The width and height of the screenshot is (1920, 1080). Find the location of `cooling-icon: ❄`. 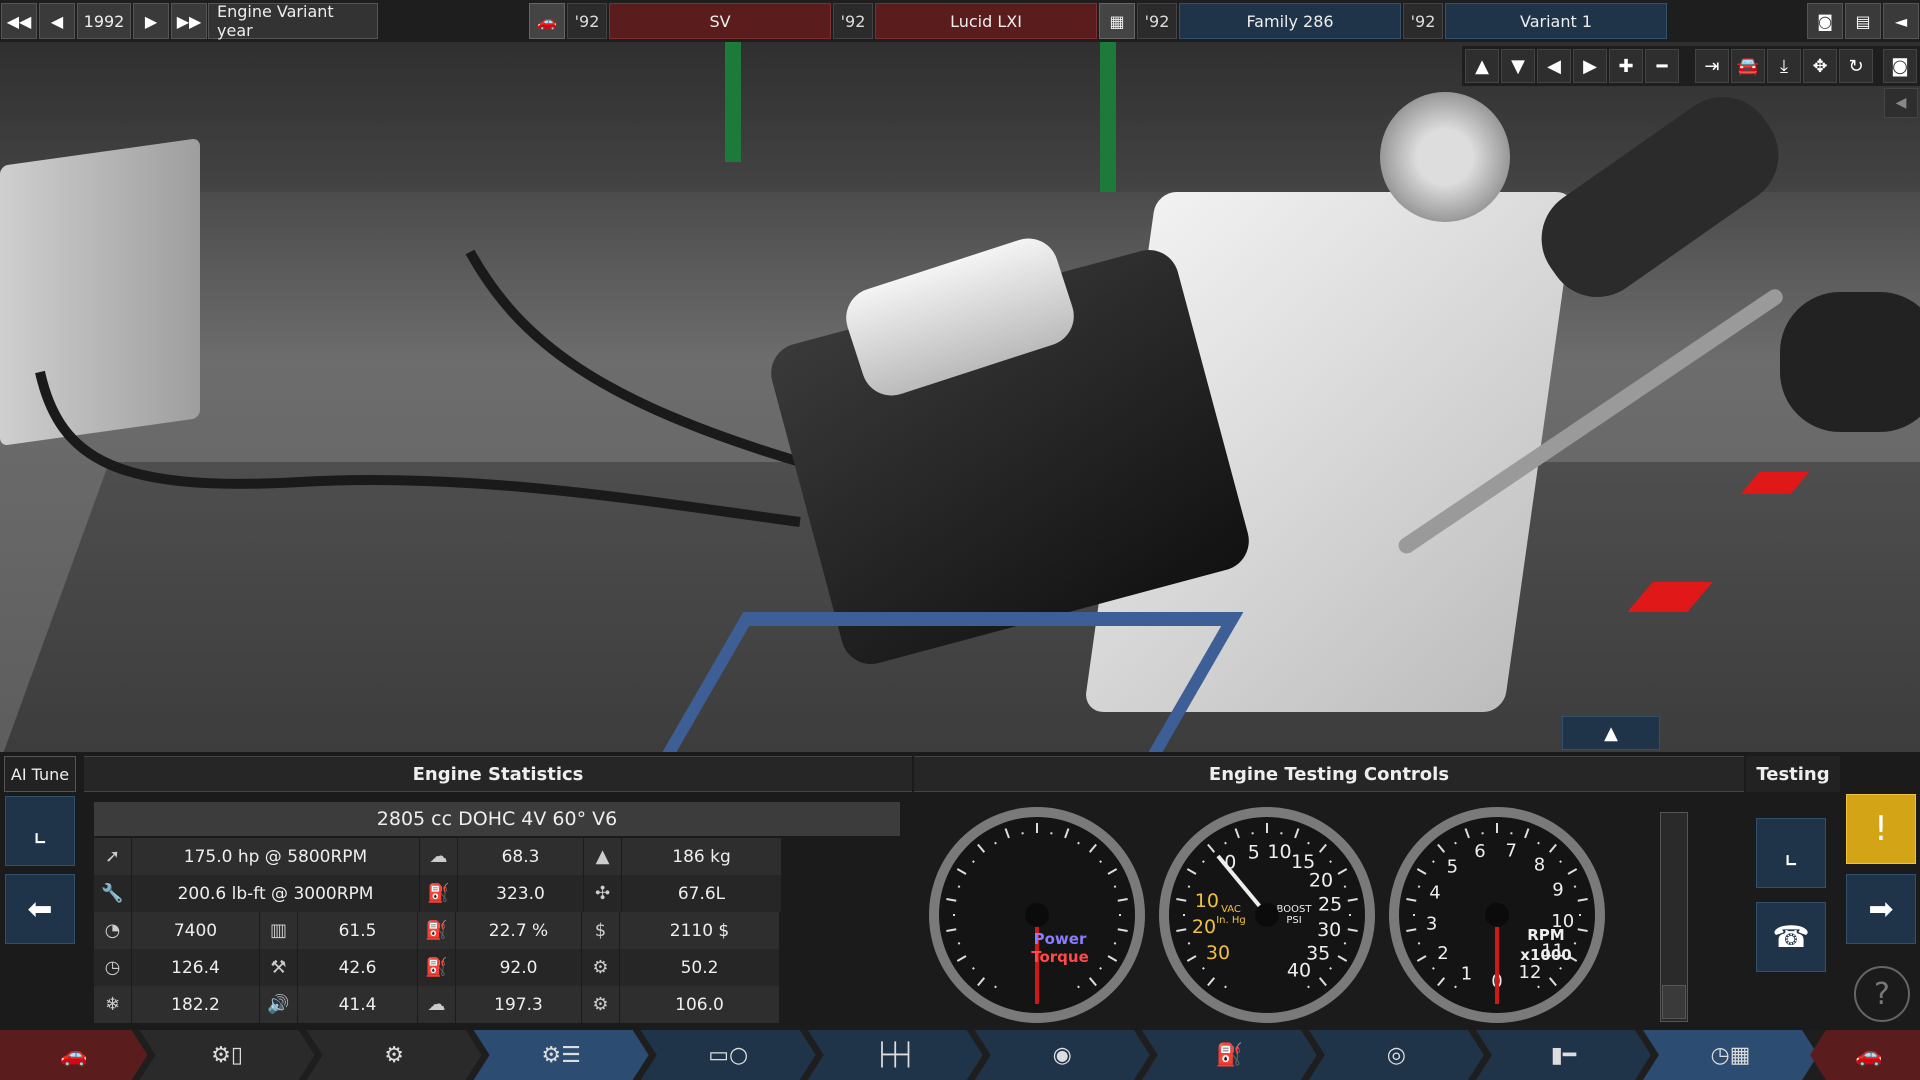

cooling-icon: ❄ is located at coordinates (113, 1004).